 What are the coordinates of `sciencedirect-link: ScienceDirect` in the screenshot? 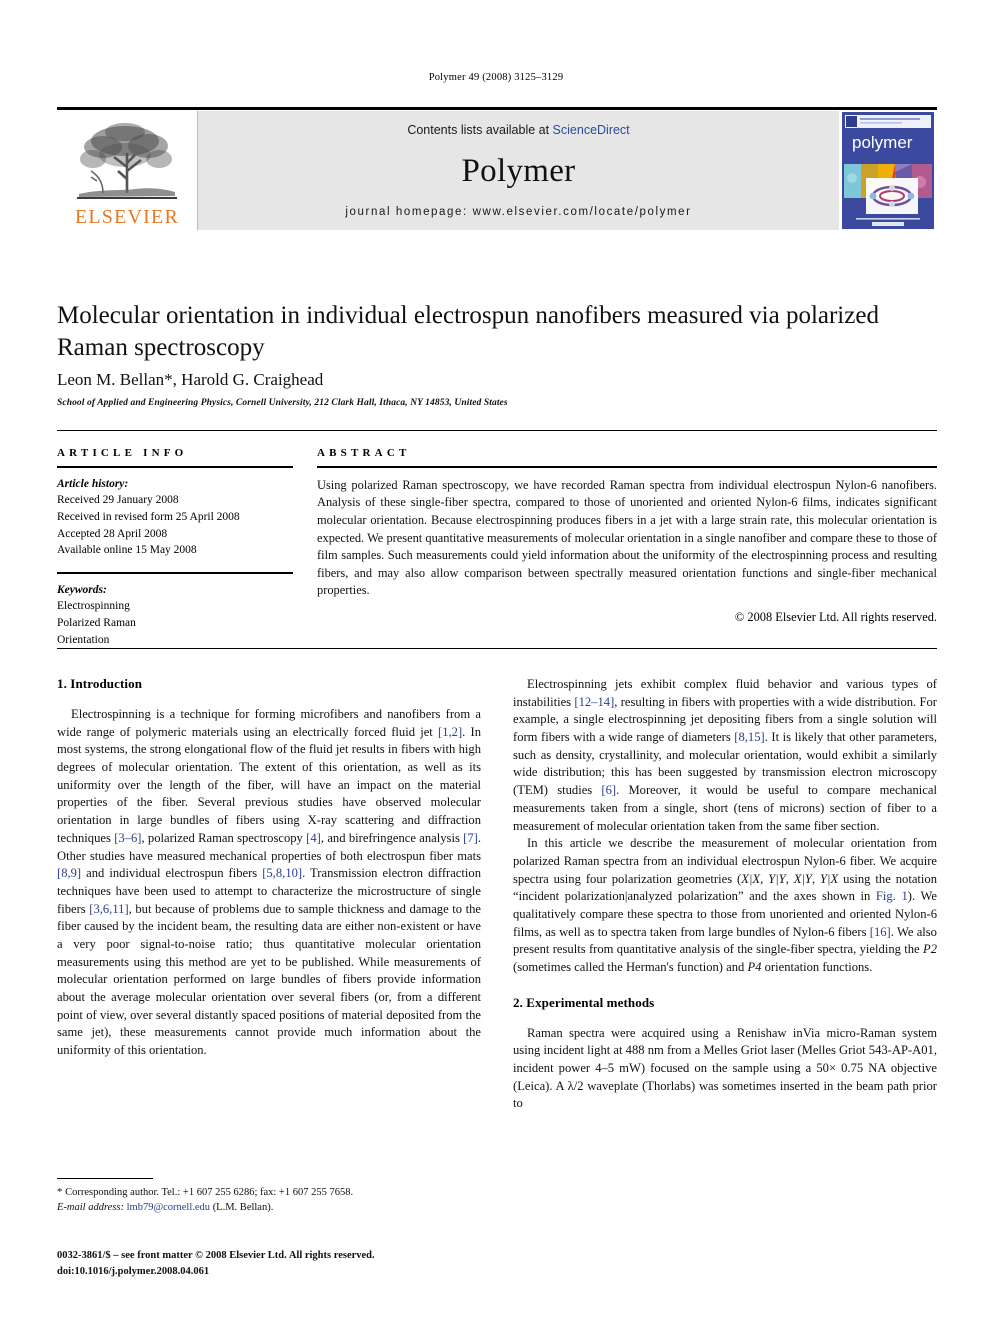 It's located at (591, 130).